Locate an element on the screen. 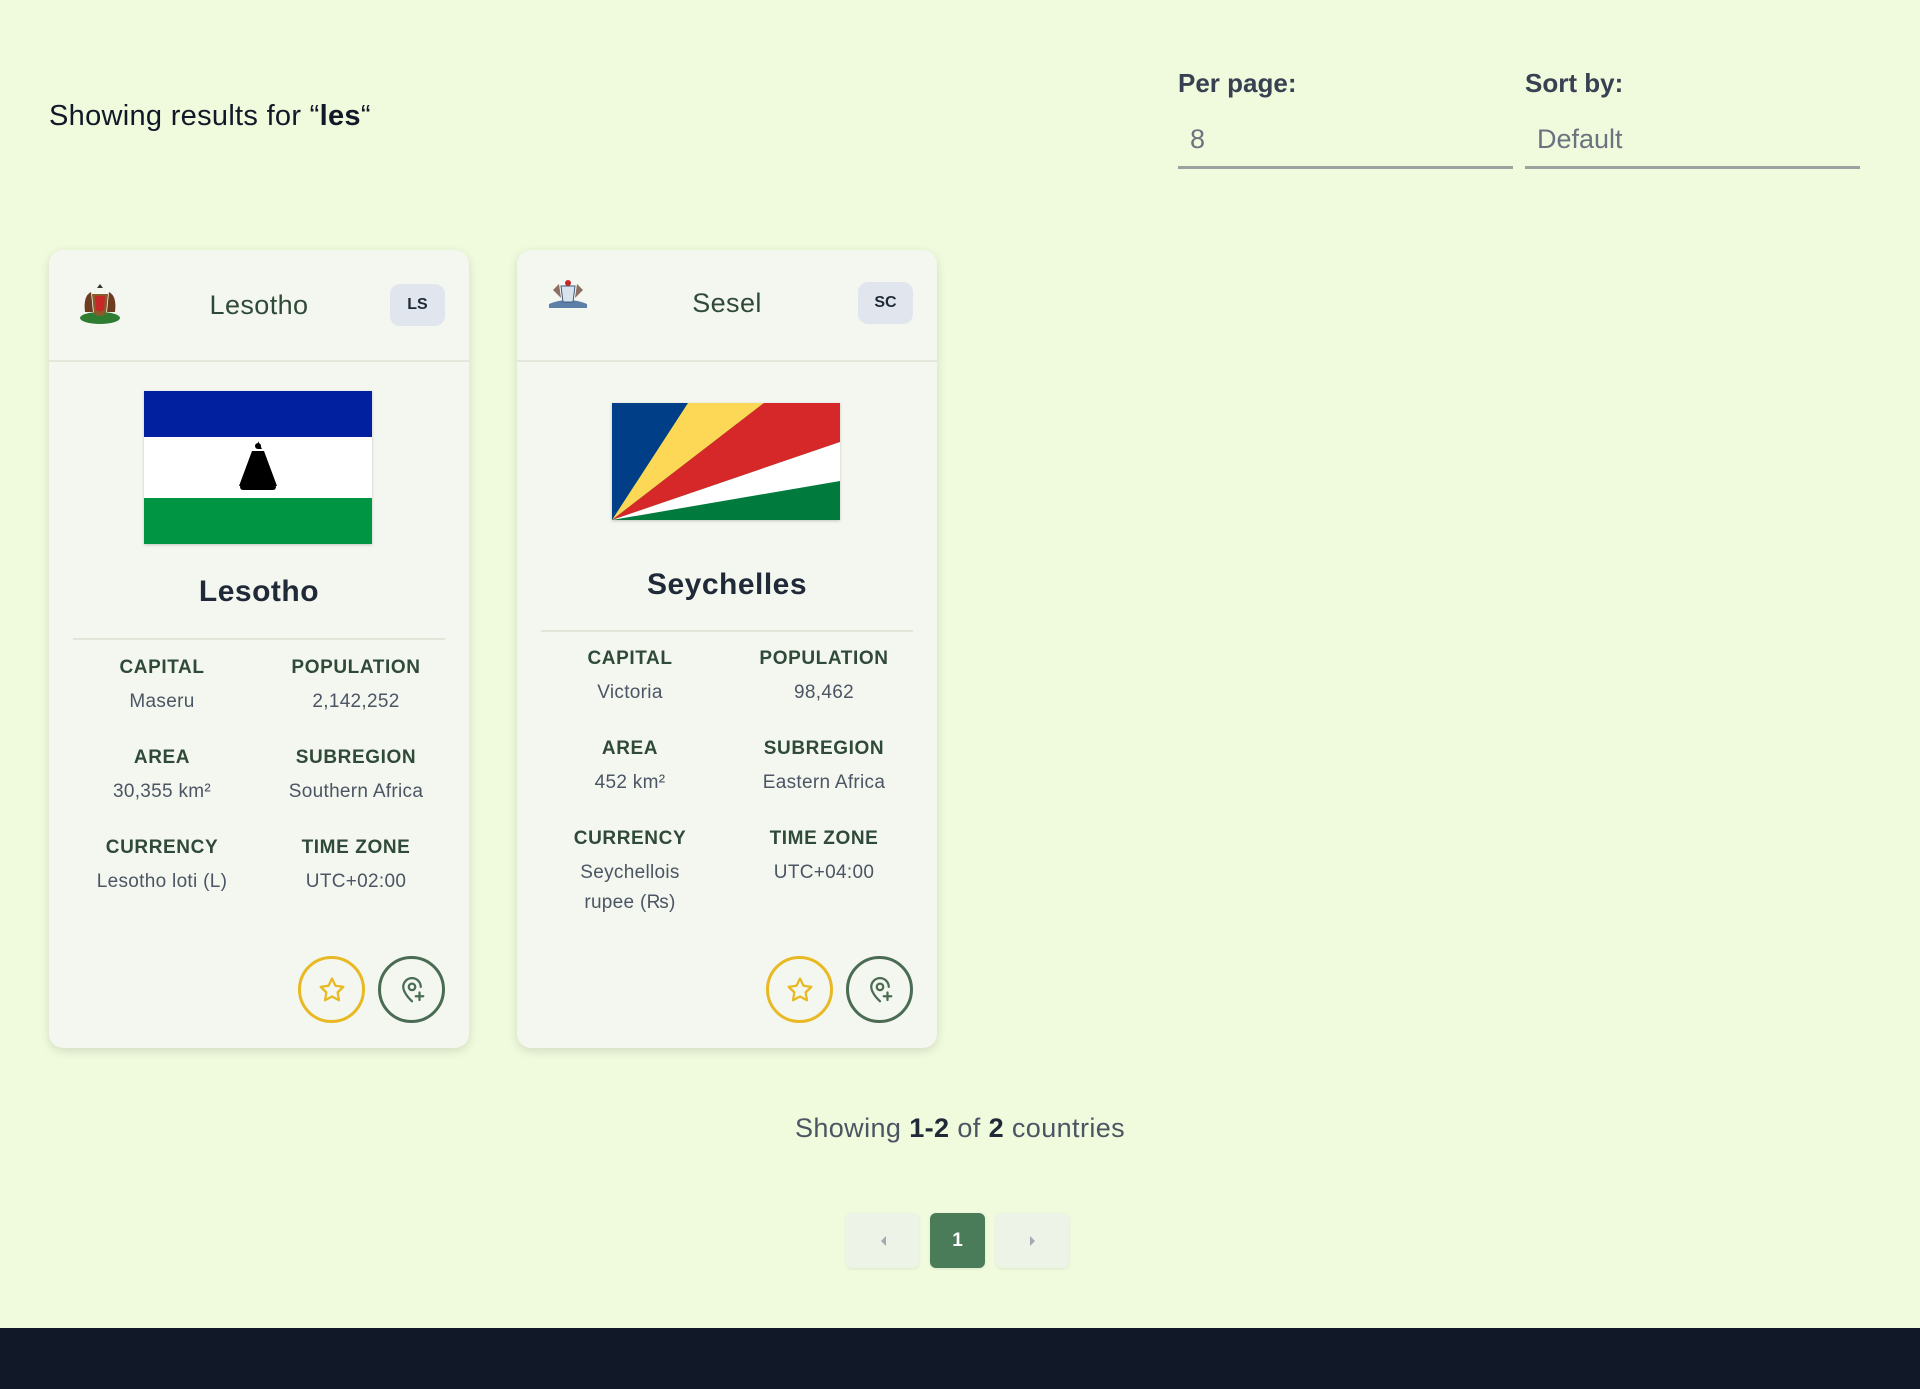 This screenshot has height=1389, width=1920. fact-timezone: TIME ZONE UTC+04:00 is located at coordinates (824, 855).